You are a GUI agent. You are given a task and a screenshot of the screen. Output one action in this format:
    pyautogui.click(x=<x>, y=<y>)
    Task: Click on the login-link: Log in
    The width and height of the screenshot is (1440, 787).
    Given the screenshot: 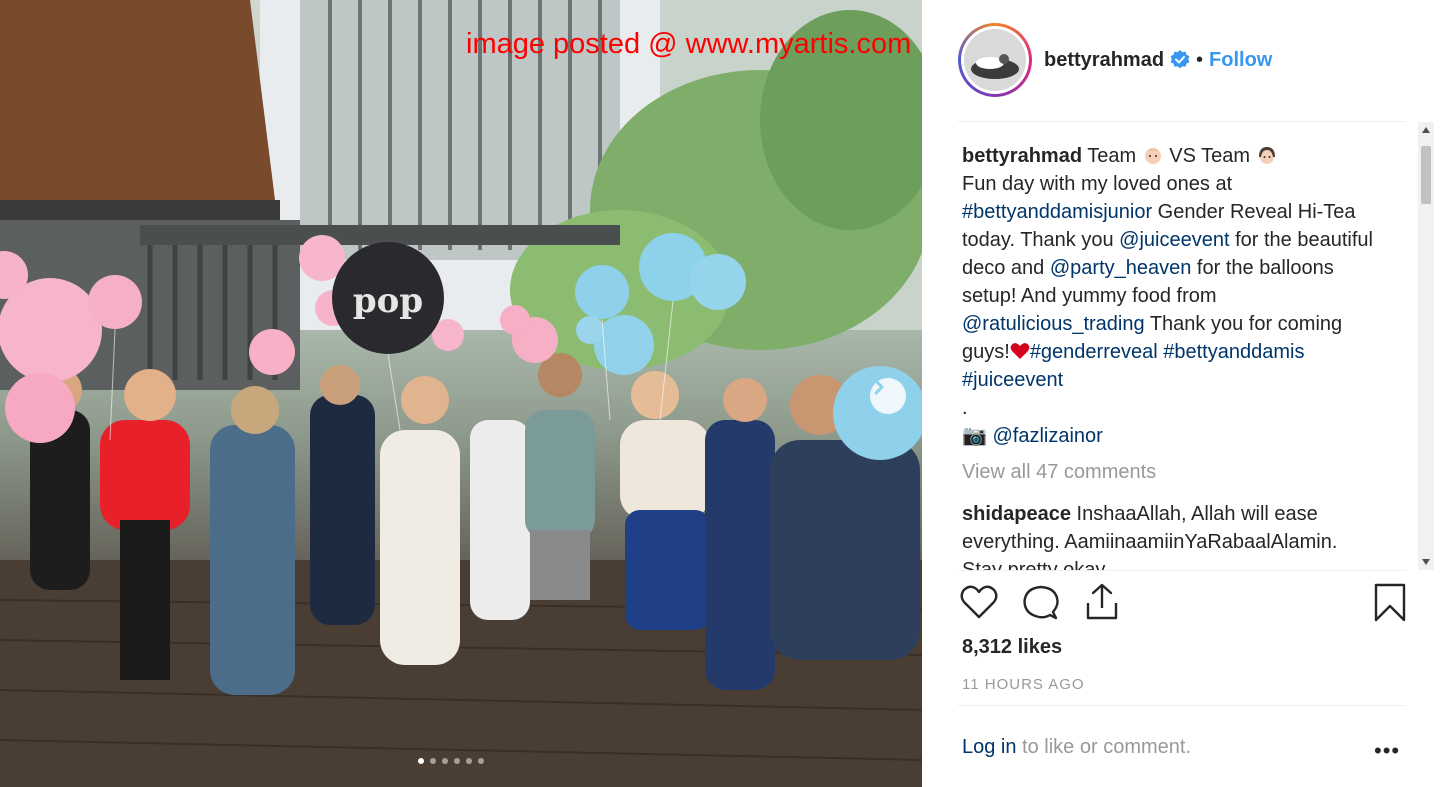 What is the action you would take?
    pyautogui.click(x=989, y=747)
    